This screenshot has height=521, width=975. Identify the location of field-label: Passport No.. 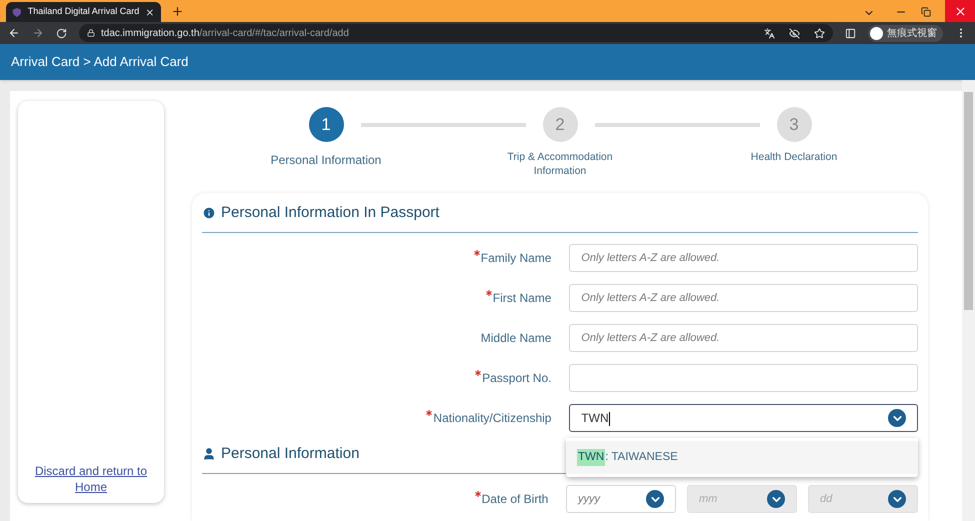
(513, 378).